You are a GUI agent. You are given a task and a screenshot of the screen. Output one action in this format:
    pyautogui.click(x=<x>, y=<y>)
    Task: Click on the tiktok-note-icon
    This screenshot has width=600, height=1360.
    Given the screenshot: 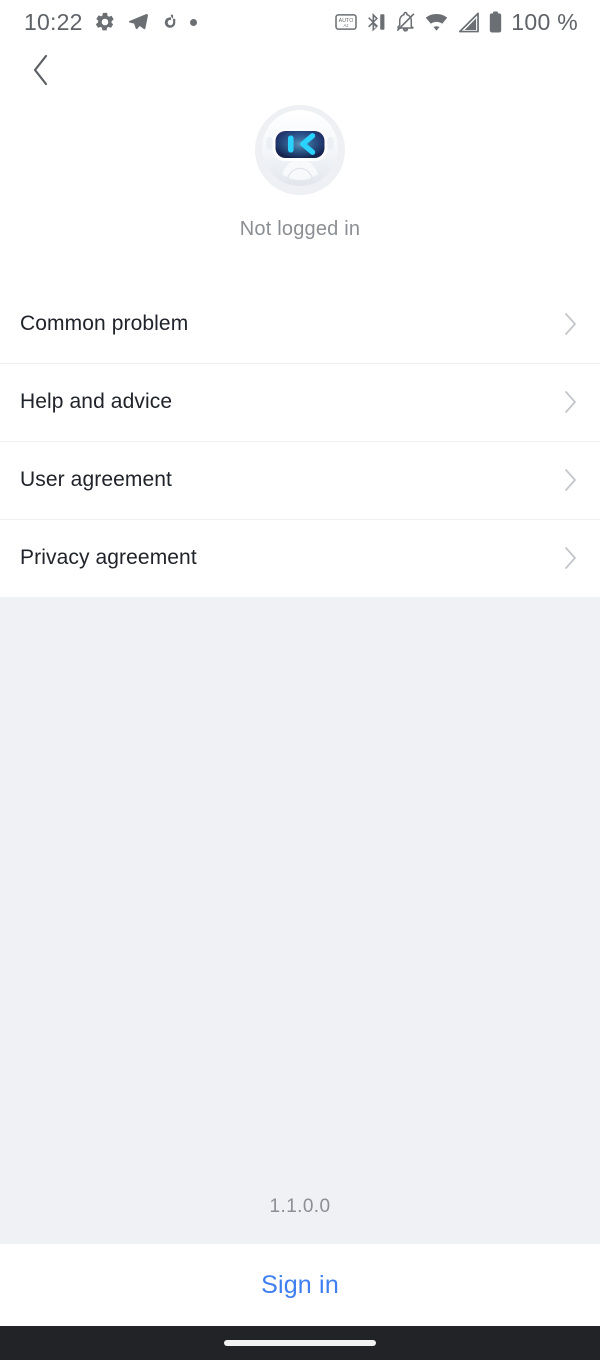 What is the action you would take?
    pyautogui.click(x=169, y=21)
    